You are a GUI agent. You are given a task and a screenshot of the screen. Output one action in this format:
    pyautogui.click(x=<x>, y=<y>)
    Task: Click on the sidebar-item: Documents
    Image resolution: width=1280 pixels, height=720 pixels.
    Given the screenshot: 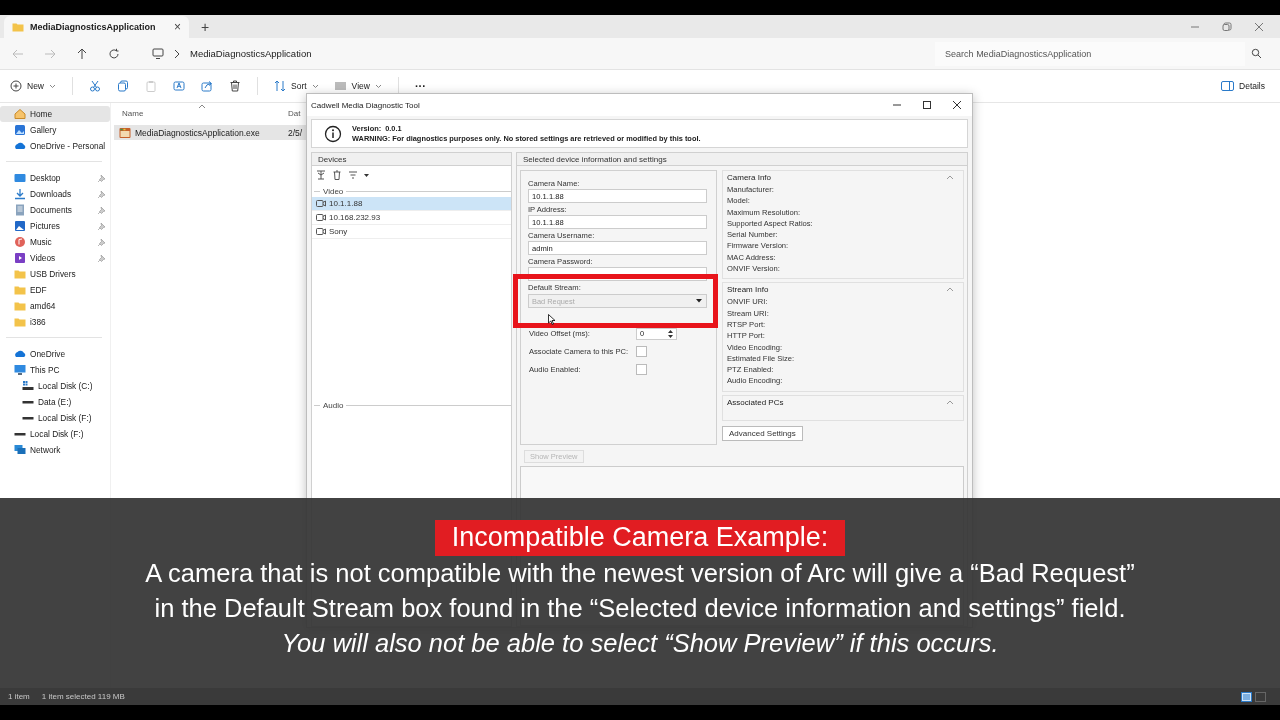 What is the action you would take?
    pyautogui.click(x=55, y=210)
    